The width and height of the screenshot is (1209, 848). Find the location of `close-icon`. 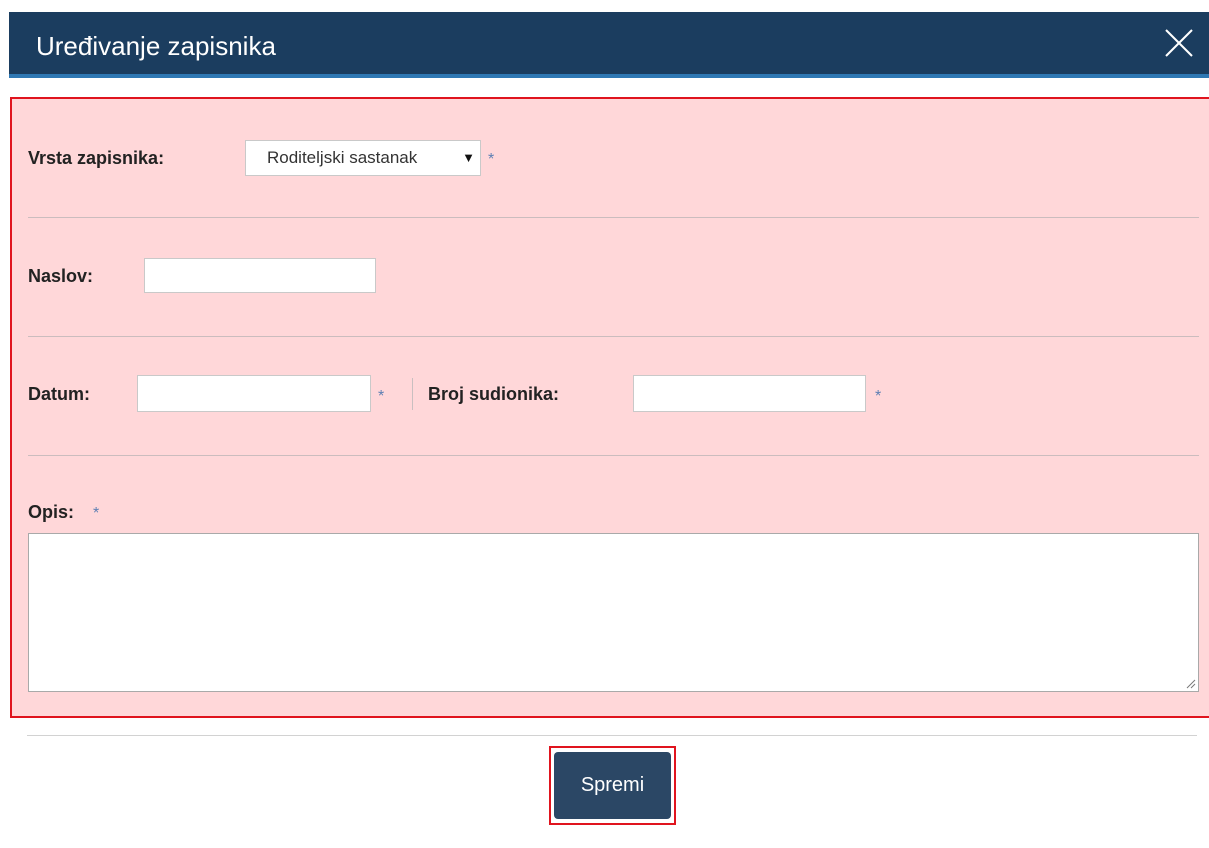

close-icon is located at coordinates (1179, 43).